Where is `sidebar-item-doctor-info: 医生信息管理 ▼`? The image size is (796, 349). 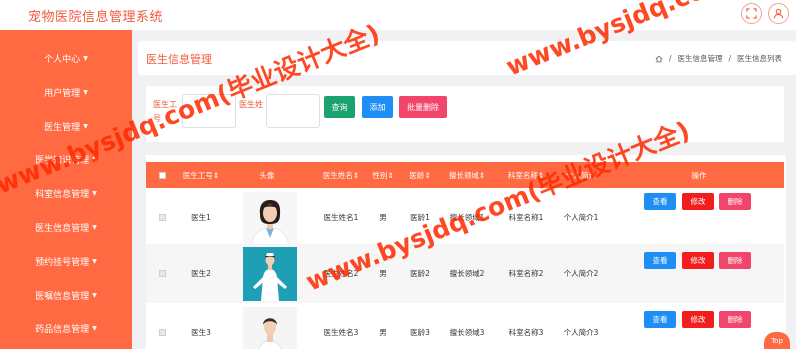 sidebar-item-doctor-info: 医生信息管理 ▼ is located at coordinates (66, 227).